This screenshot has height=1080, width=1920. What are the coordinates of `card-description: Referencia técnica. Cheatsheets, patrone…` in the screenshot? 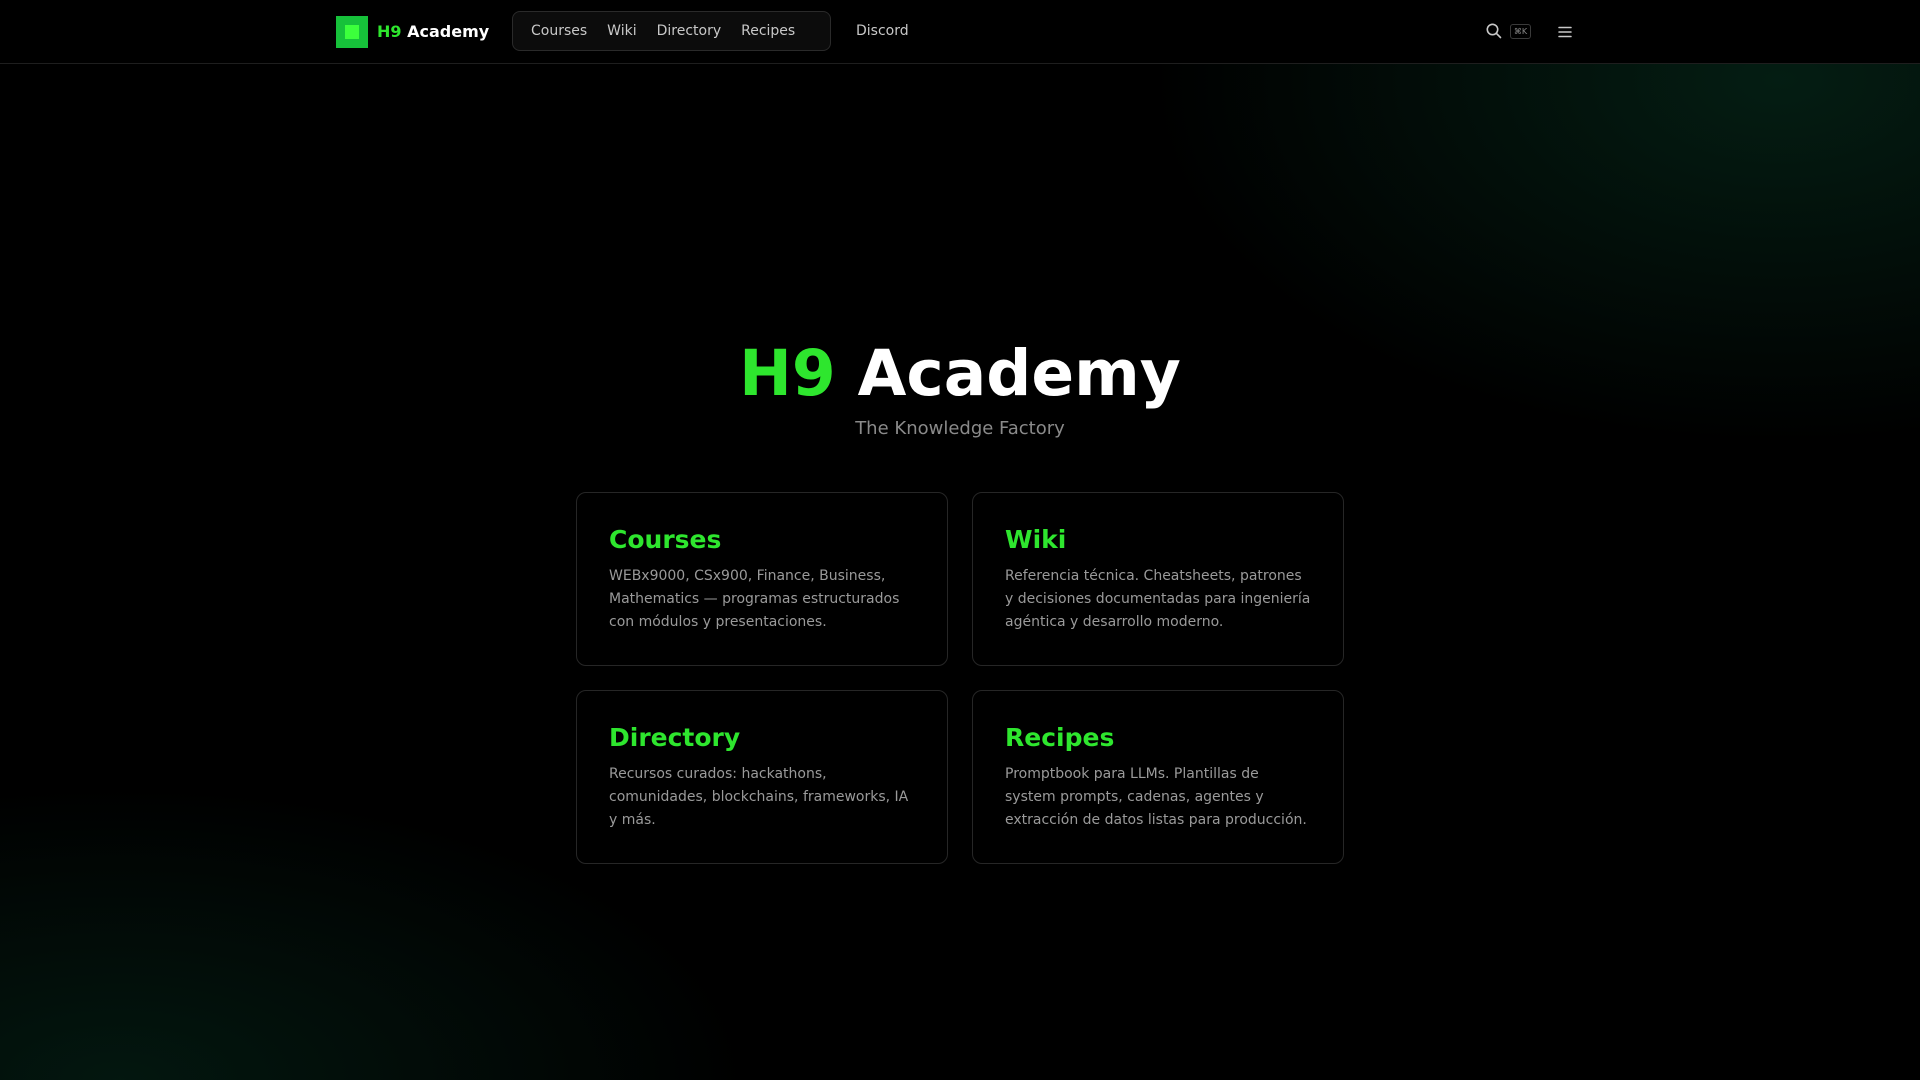 It's located at (1158, 599).